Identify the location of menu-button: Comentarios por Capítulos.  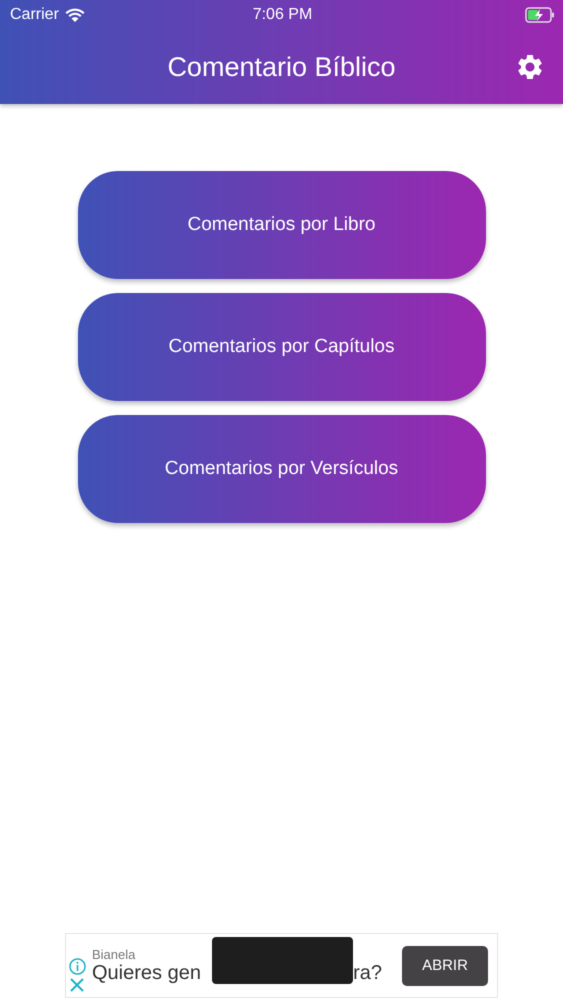
(282, 347).